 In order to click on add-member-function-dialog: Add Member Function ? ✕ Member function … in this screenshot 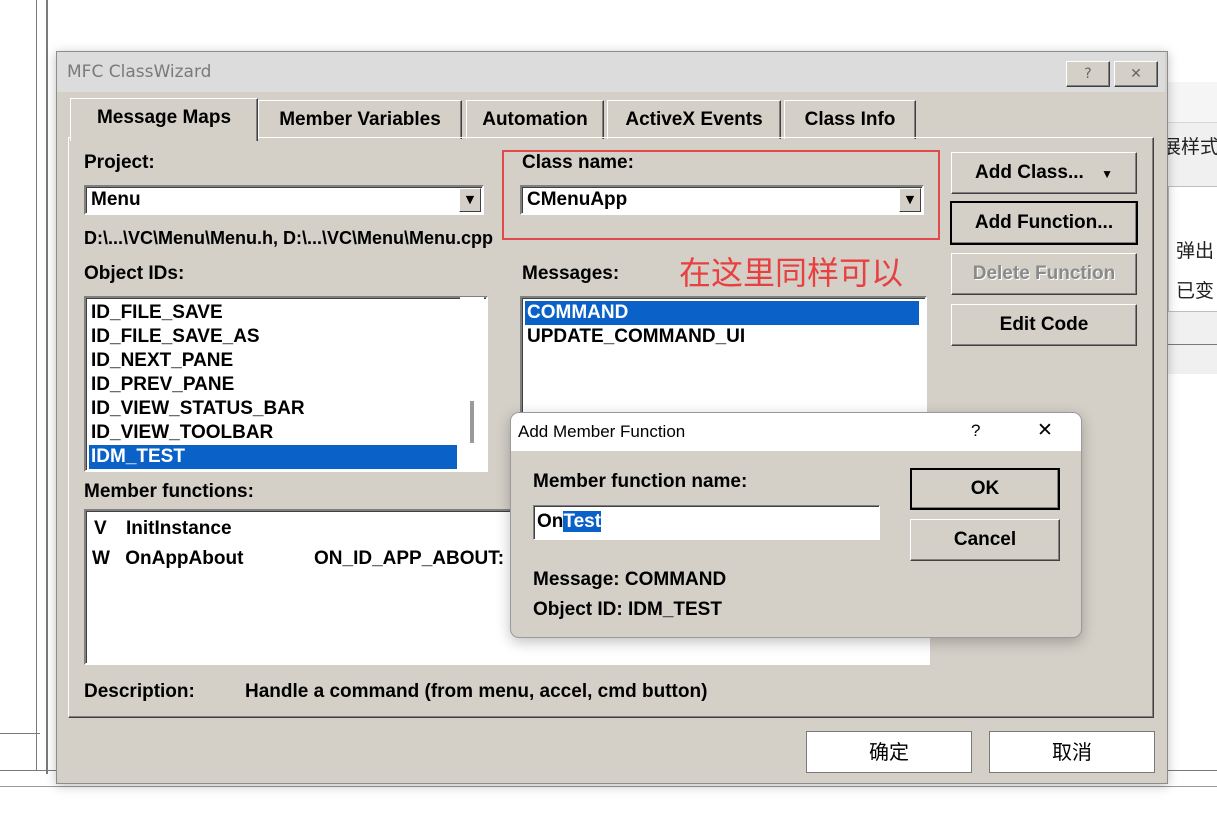, I will do `click(796, 525)`.